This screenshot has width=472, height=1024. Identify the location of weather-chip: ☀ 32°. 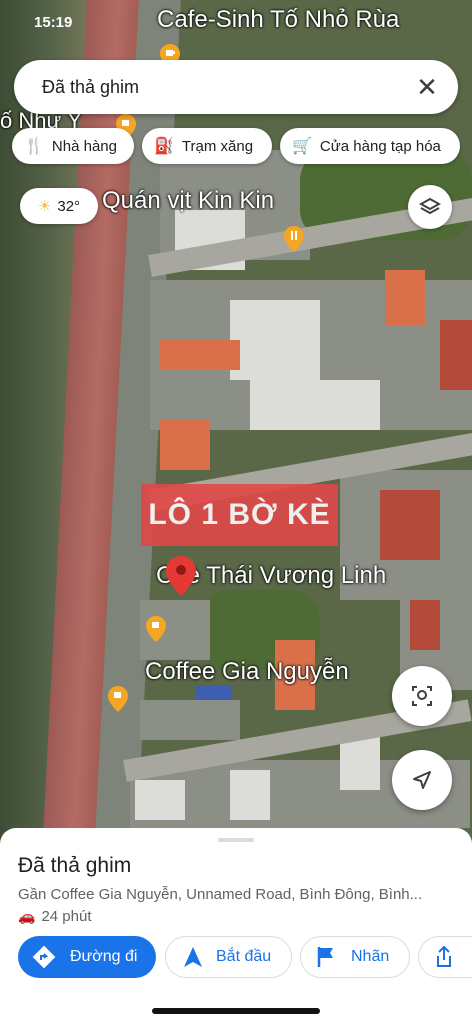
(59, 206).